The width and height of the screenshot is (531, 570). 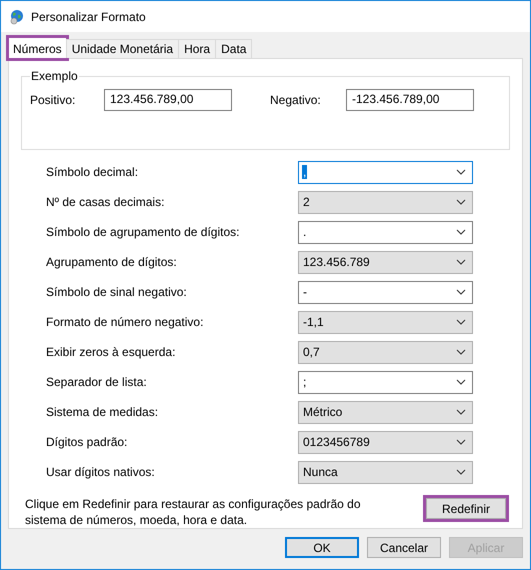 What do you see at coordinates (385, 472) in the screenshot?
I see `combo-box: Nunca` at bounding box center [385, 472].